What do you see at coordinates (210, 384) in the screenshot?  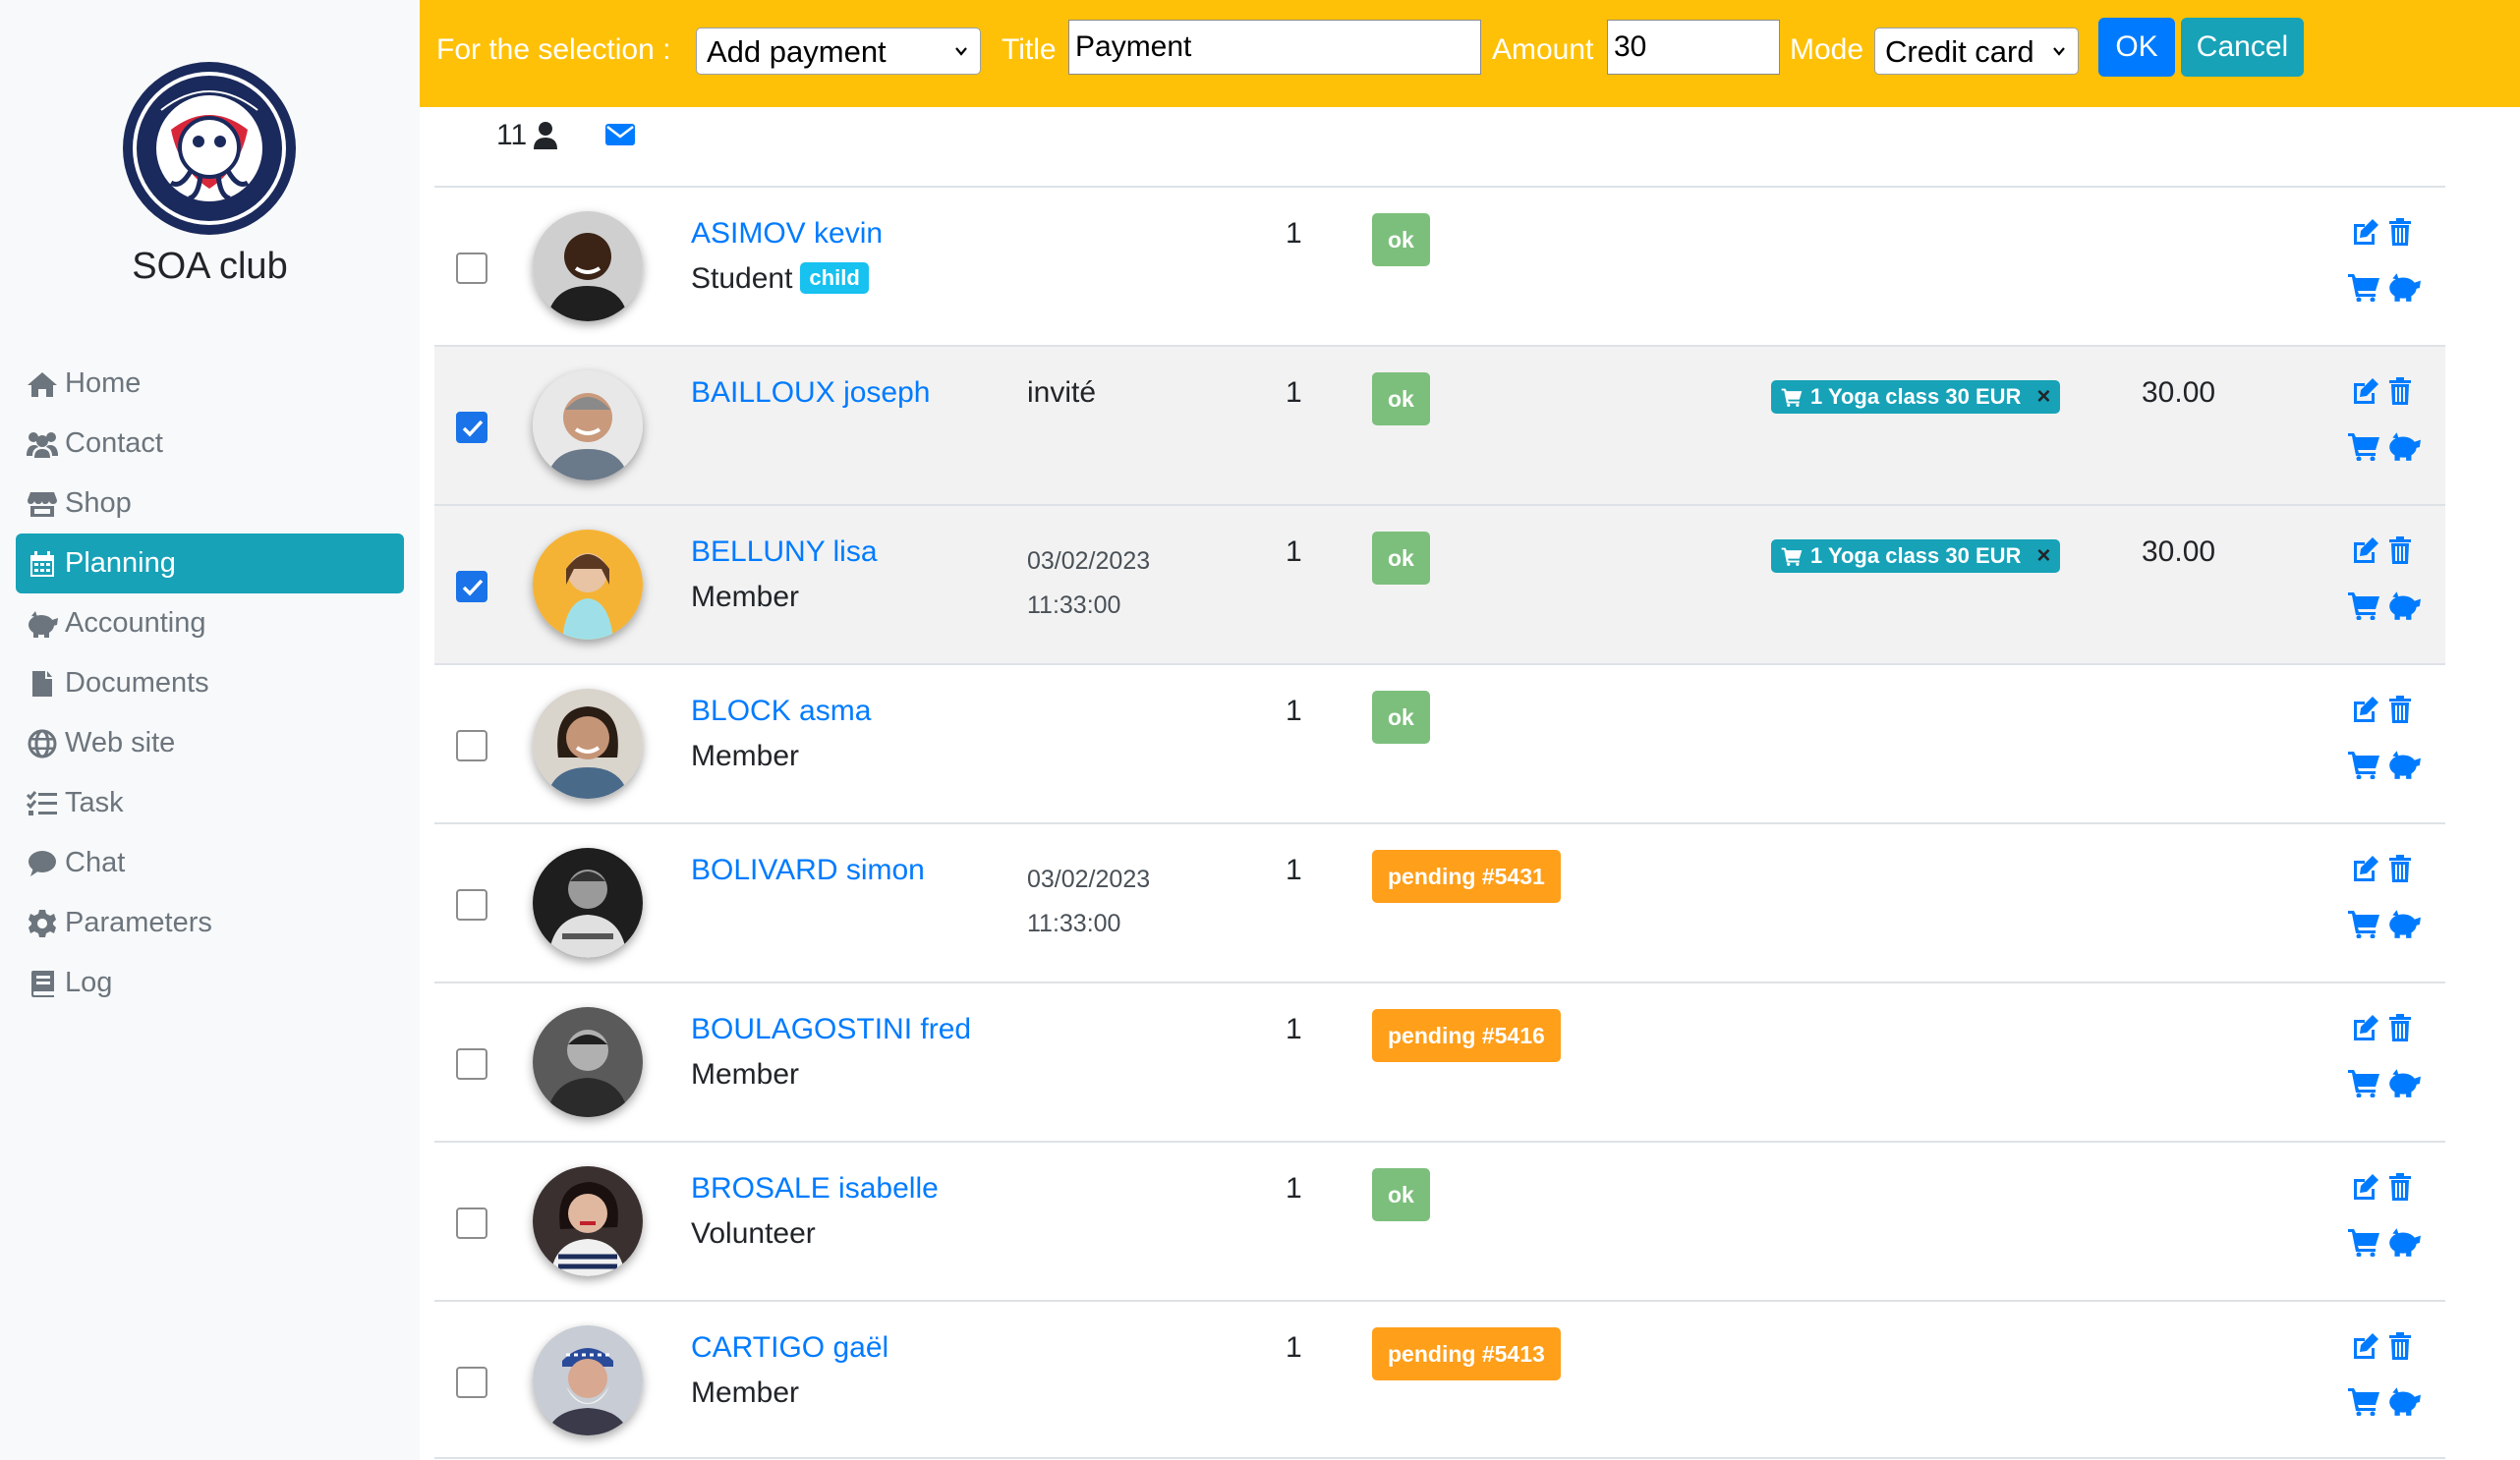 I see `sidebar-item-home: Home` at bounding box center [210, 384].